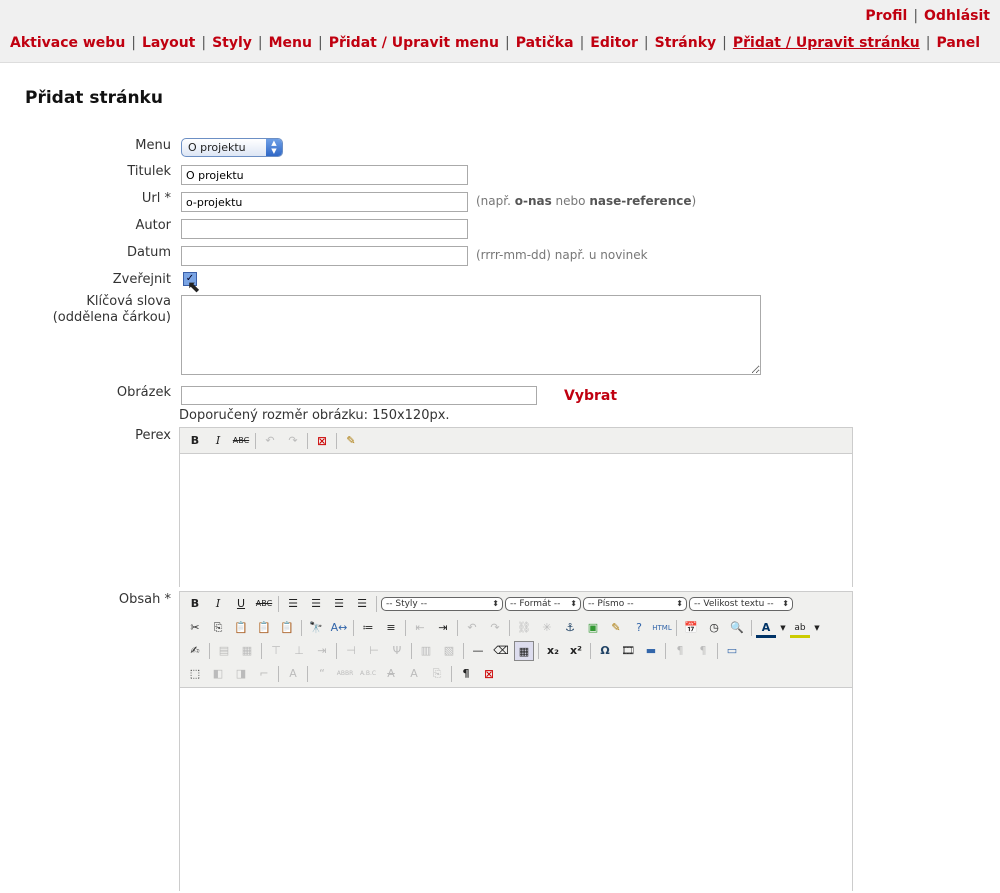 The image size is (1000, 893). What do you see at coordinates (662, 628) in the screenshot?
I see `html-source-icon: HTML` at bounding box center [662, 628].